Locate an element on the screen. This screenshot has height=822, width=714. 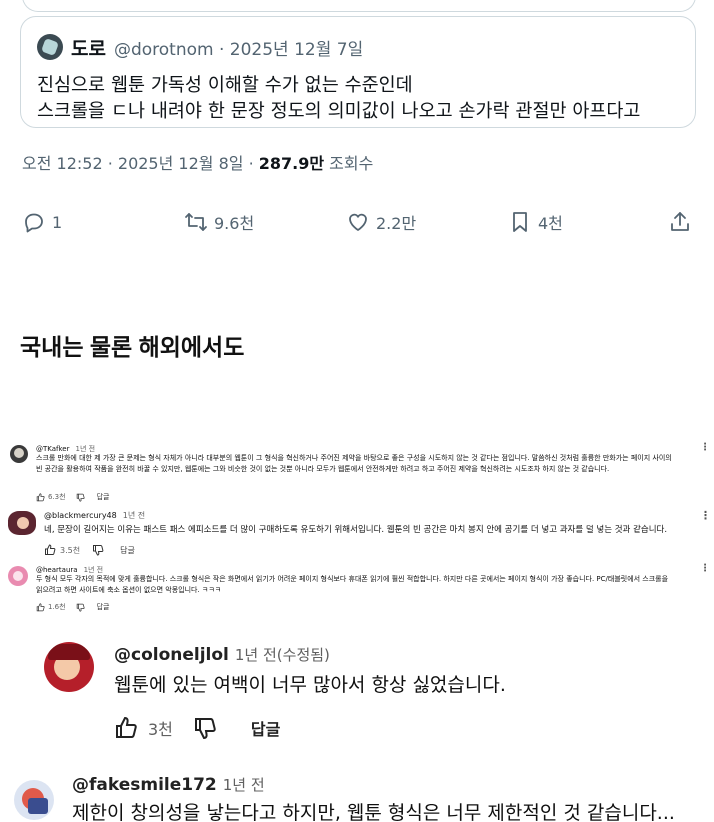
bookmark-button: 4천 is located at coordinates (535, 222).